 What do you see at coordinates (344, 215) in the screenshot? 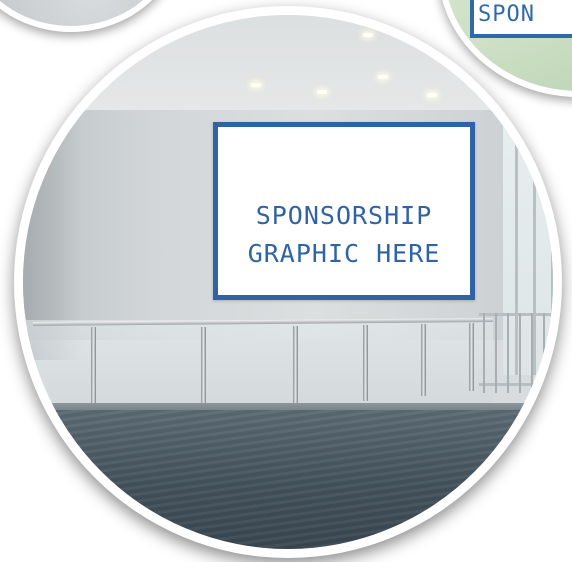
I see `sign-line-1: SPONSORSHIP` at bounding box center [344, 215].